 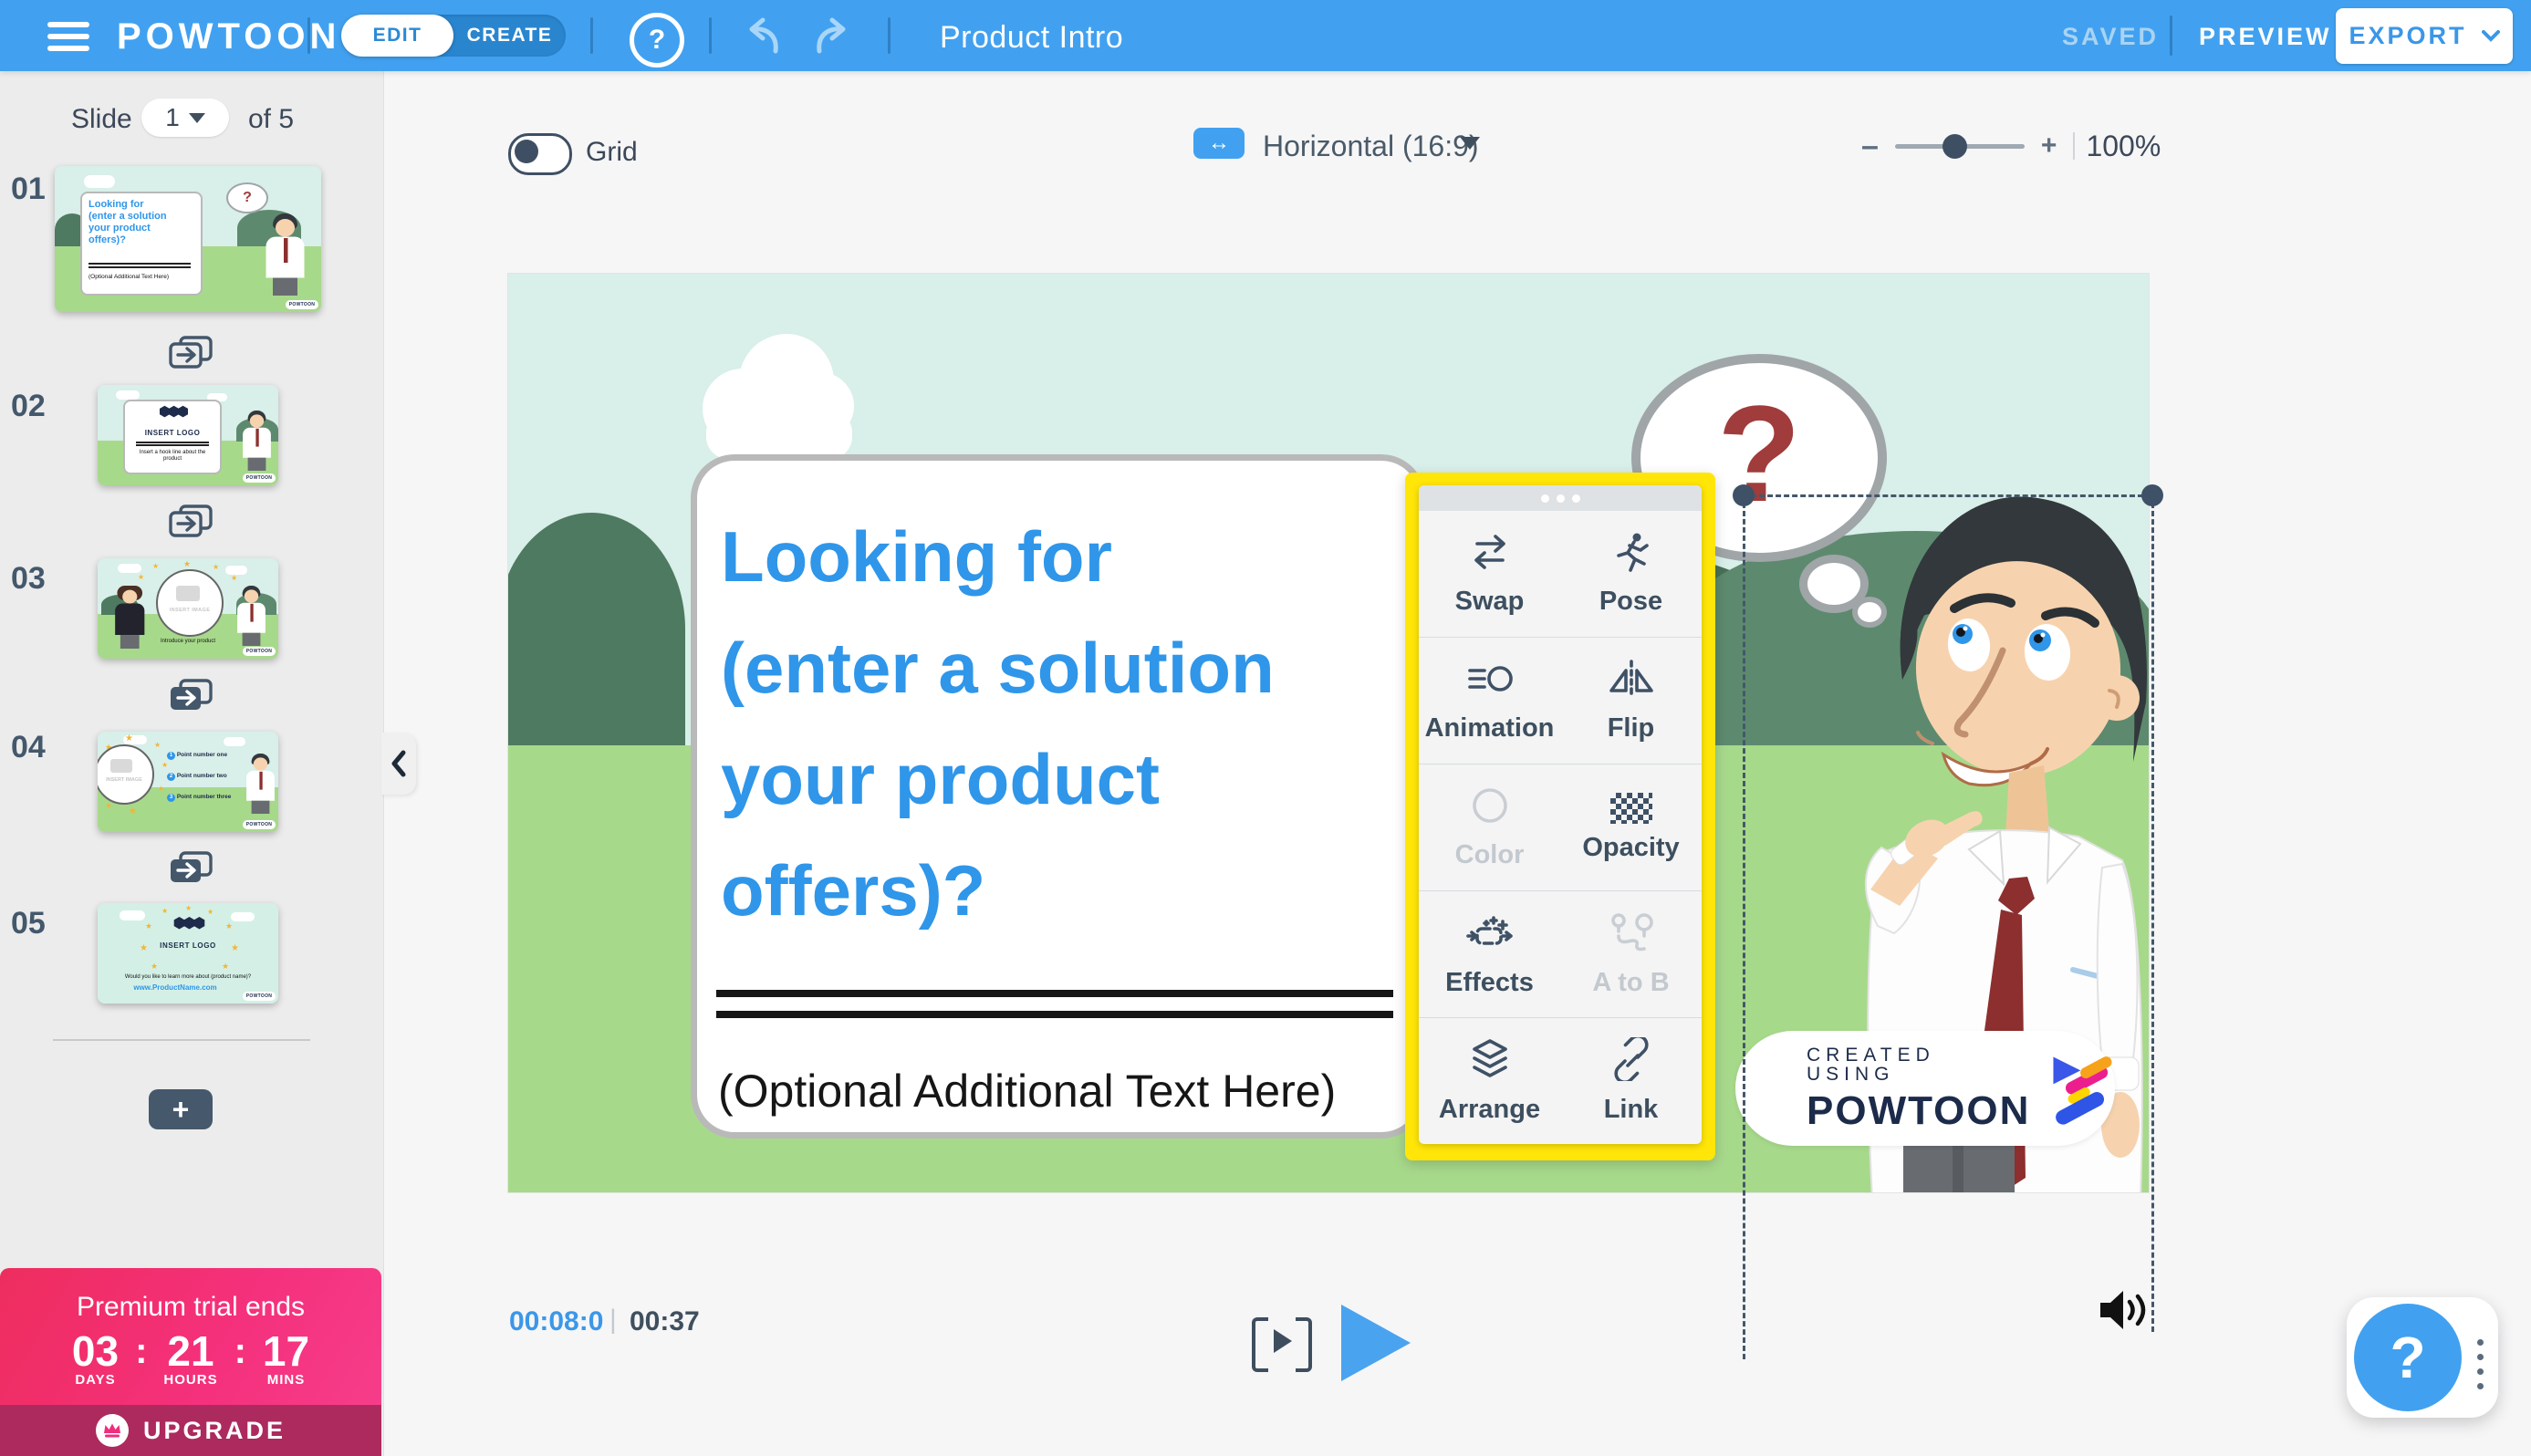 I want to click on grid-toggle, so click(x=540, y=154).